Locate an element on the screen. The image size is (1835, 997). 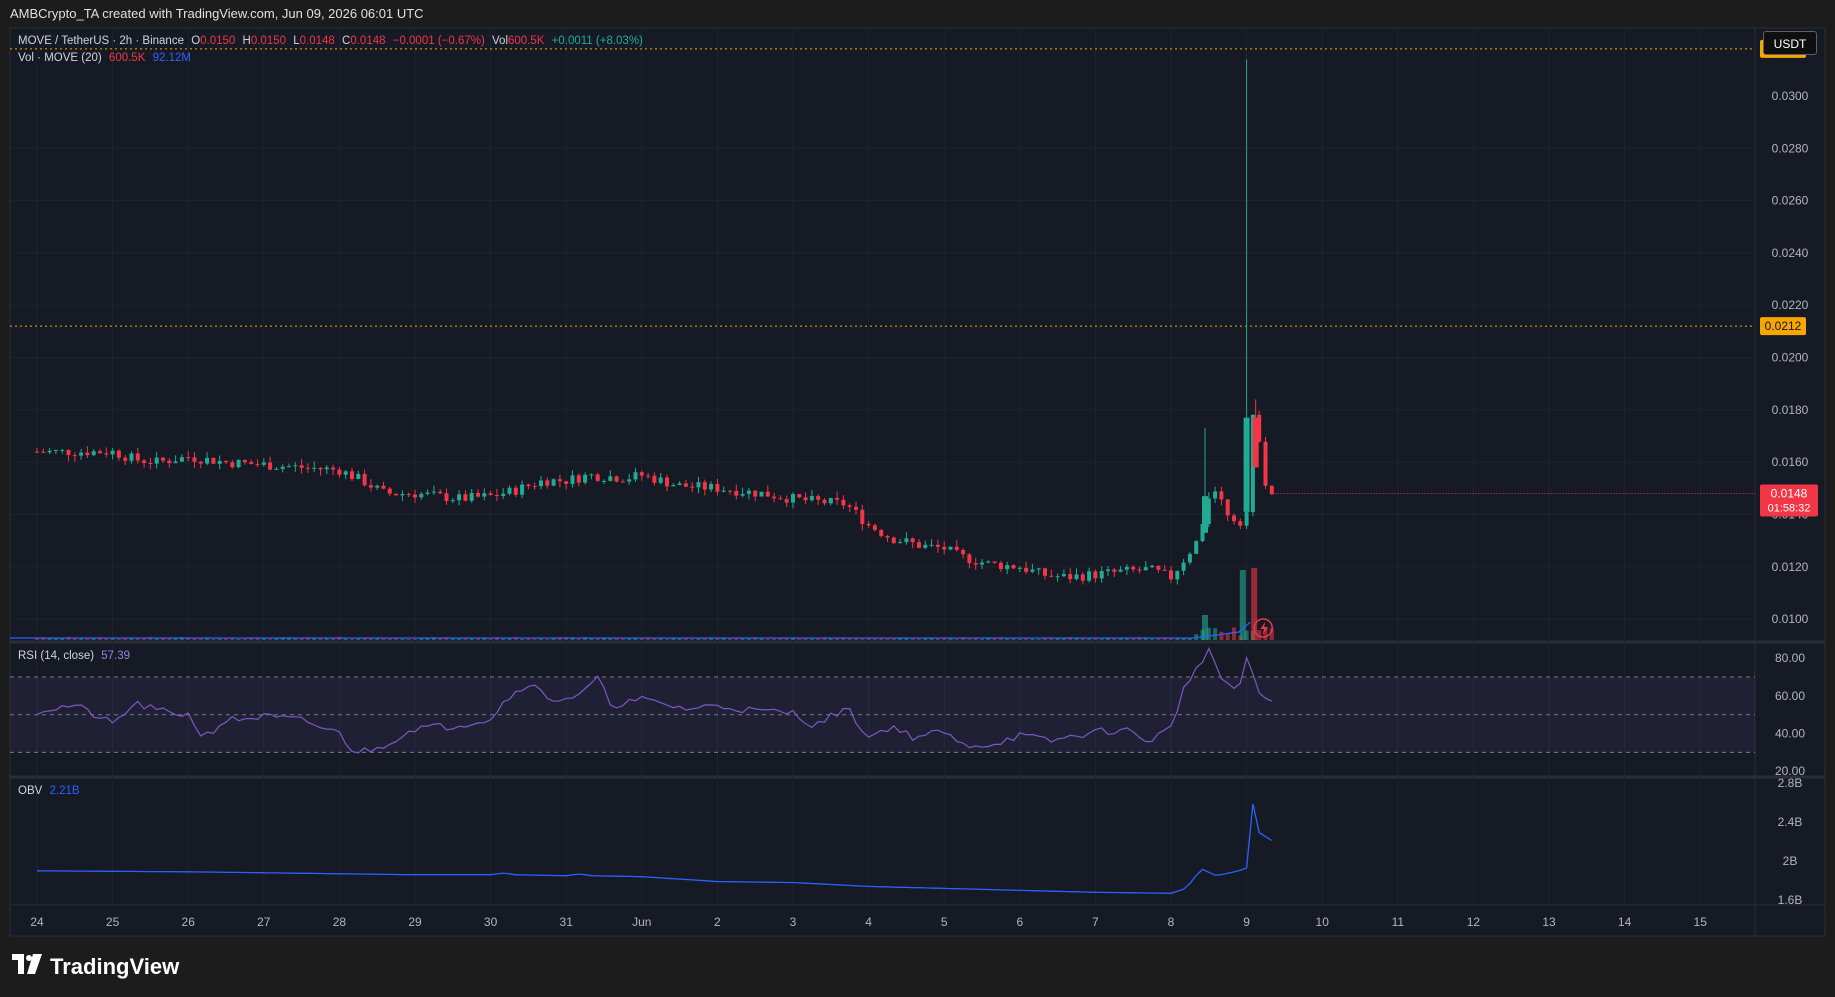
high-label: H is located at coordinates (246, 41).